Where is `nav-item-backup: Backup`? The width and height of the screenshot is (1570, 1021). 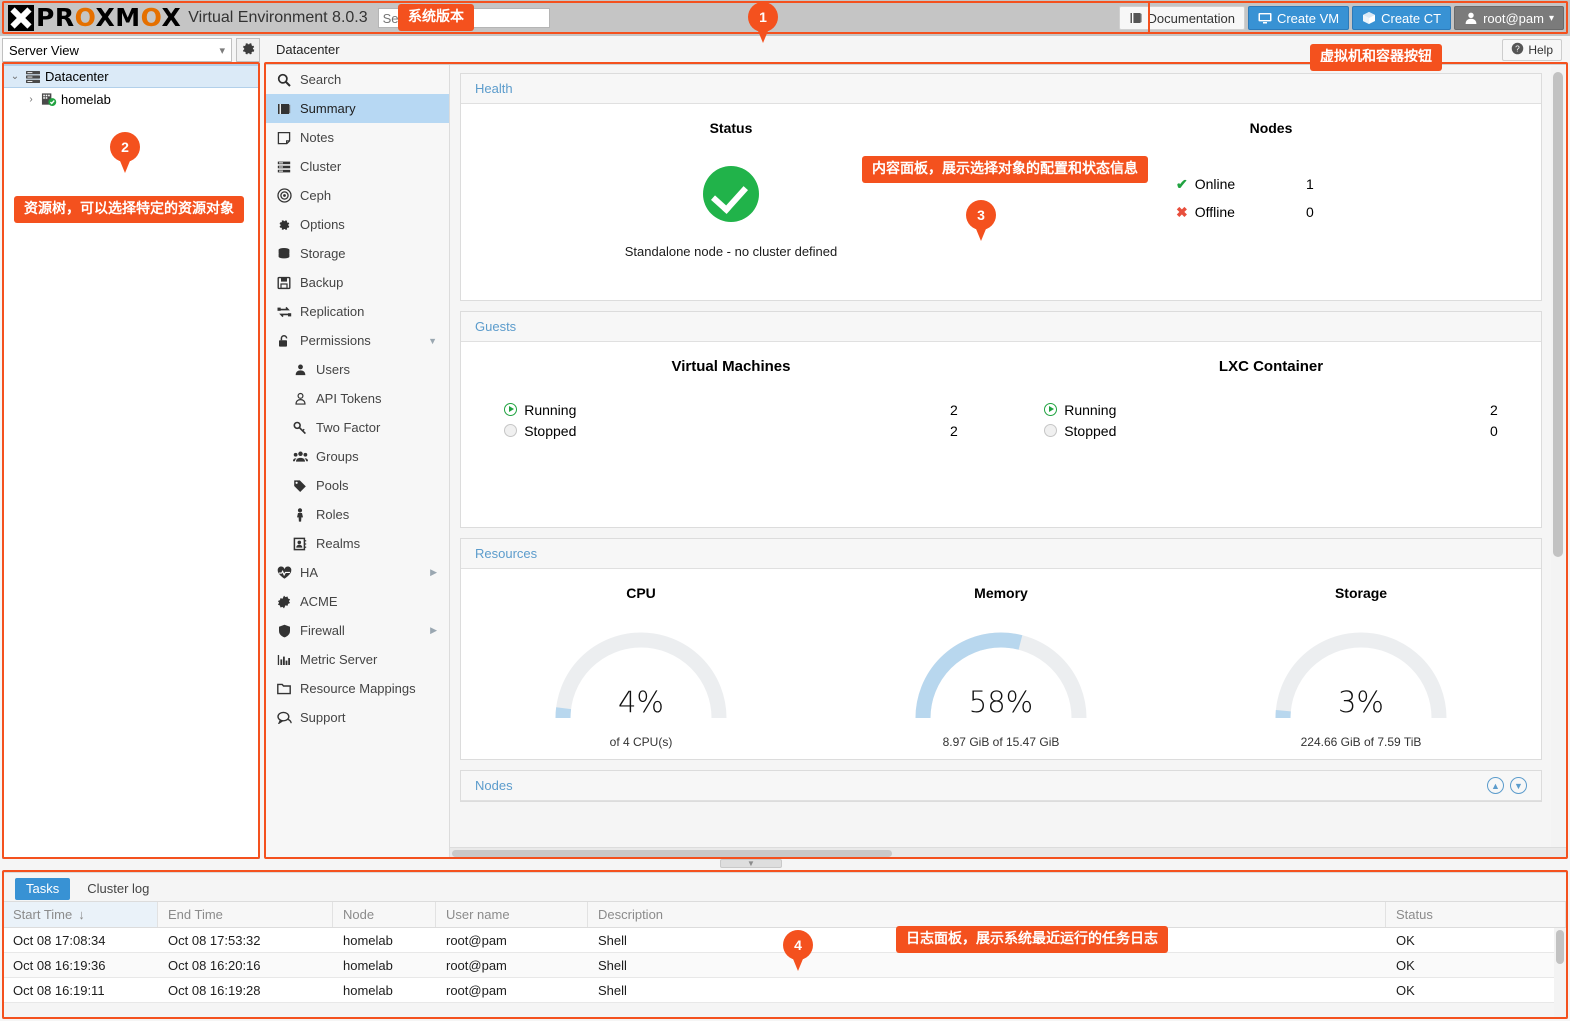 nav-item-backup: Backup is located at coordinates (357, 282).